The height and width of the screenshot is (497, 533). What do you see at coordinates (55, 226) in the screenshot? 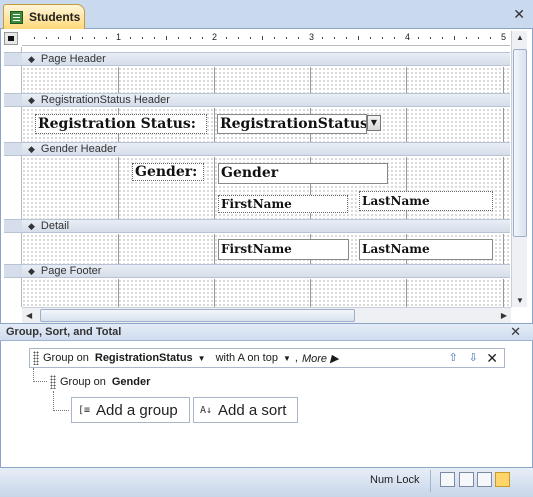
I see `section-label: Detail` at bounding box center [55, 226].